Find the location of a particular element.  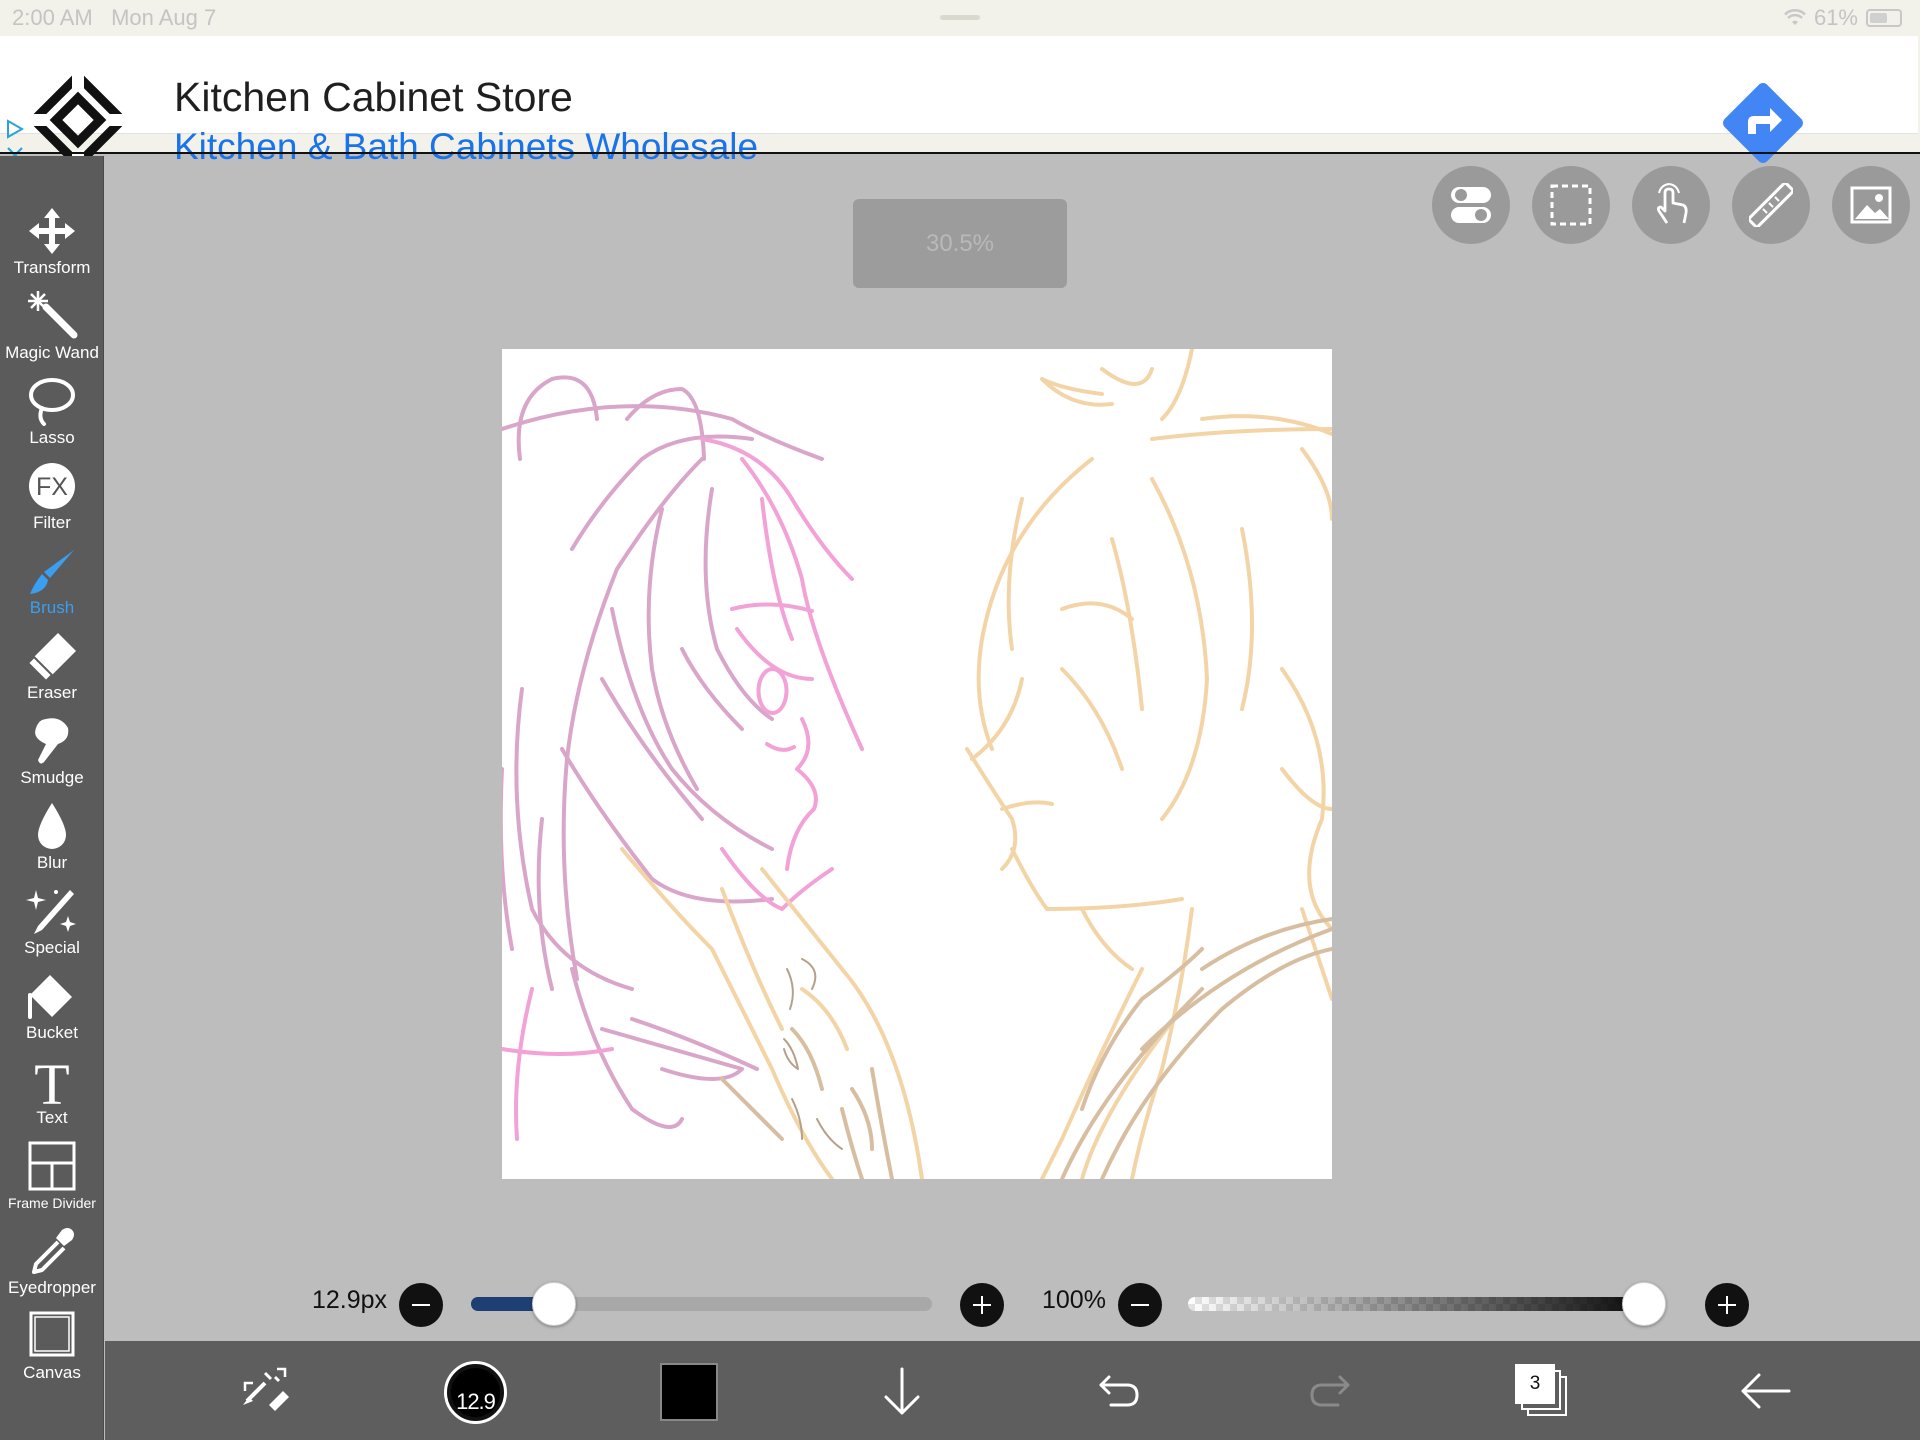

brush-size-button: 12.9 is located at coordinates (475, 1392).